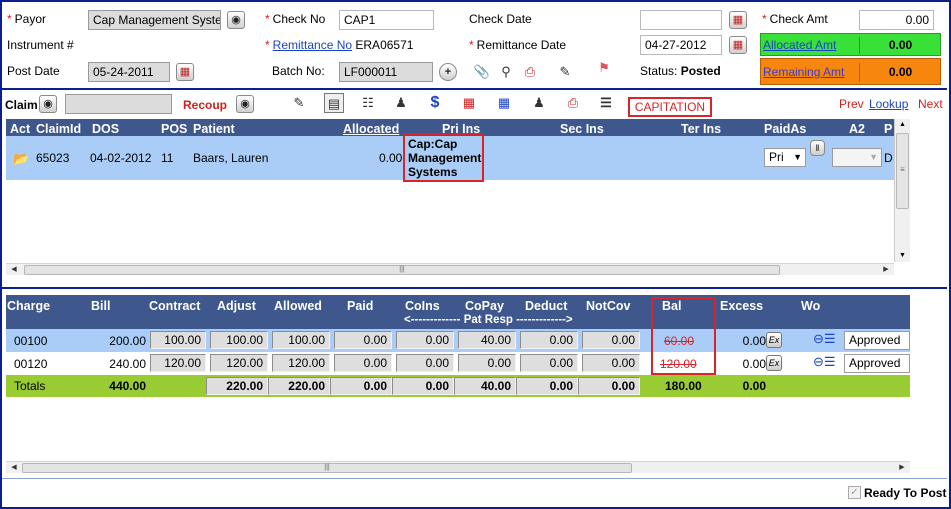 This screenshot has width=951, height=509. Describe the element at coordinates (445, 158) in the screenshot. I see `claim-pri-ins: Cap:Cap Management Systems` at that location.